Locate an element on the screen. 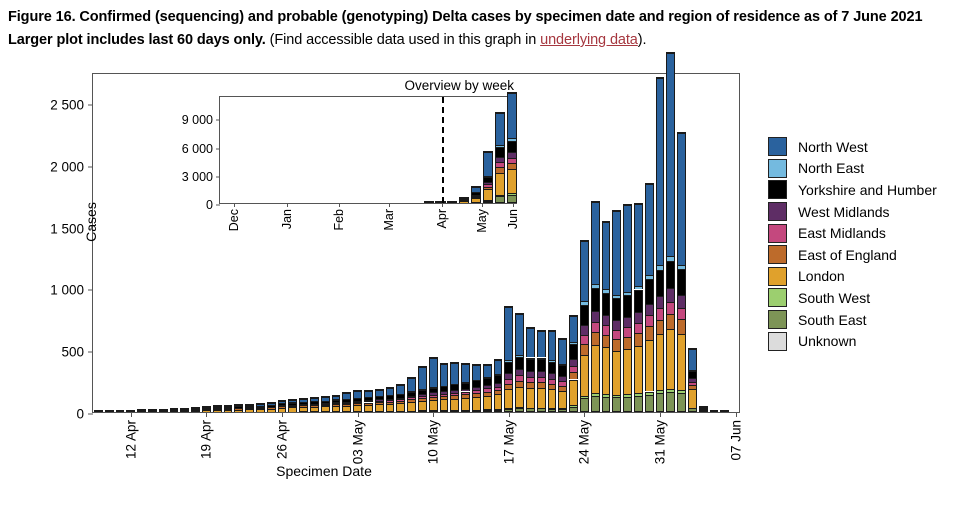  underlying-data-link: underlying data is located at coordinates (589, 40).